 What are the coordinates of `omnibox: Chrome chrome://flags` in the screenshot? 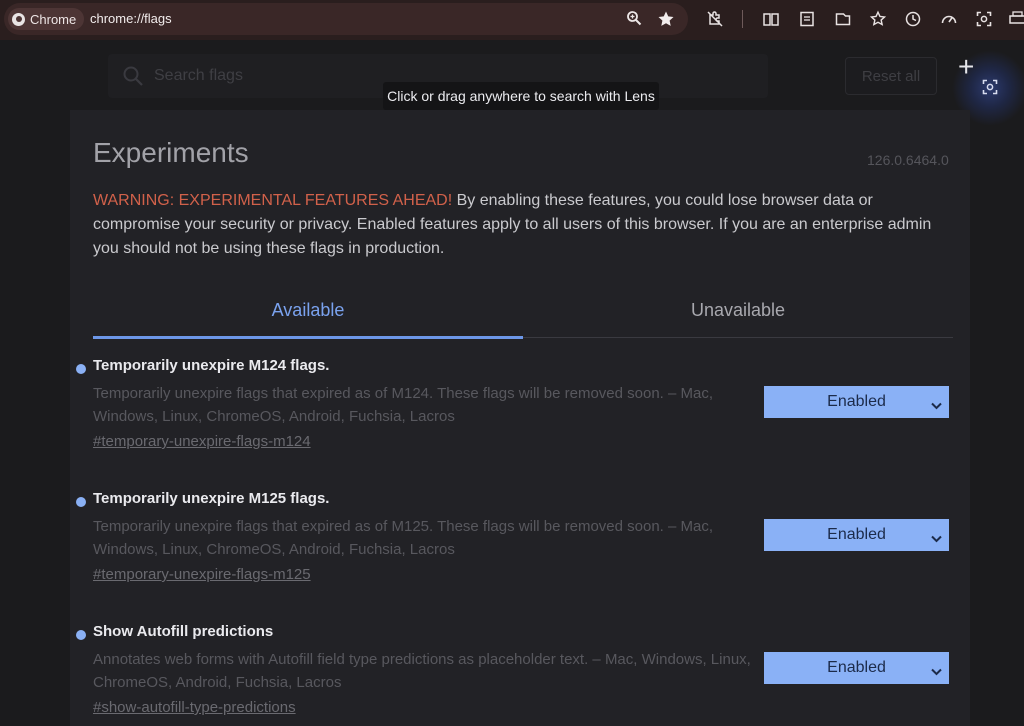 It's located at (346, 19).